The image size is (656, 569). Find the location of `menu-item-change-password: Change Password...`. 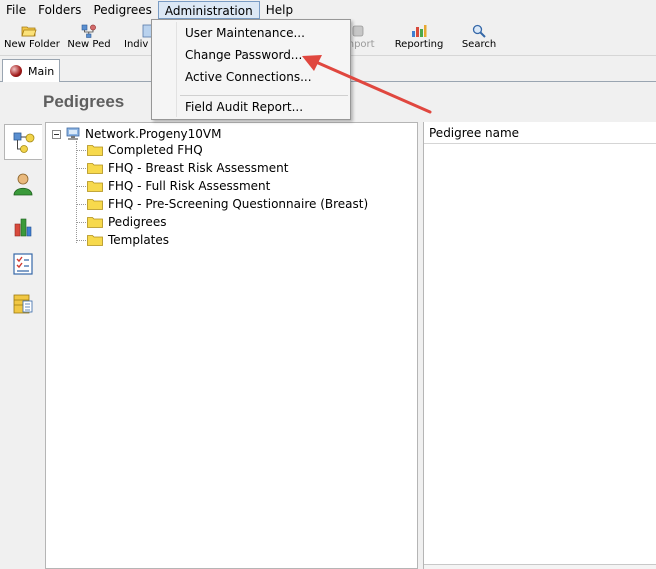

menu-item-change-password: Change Password... is located at coordinates (243, 55).